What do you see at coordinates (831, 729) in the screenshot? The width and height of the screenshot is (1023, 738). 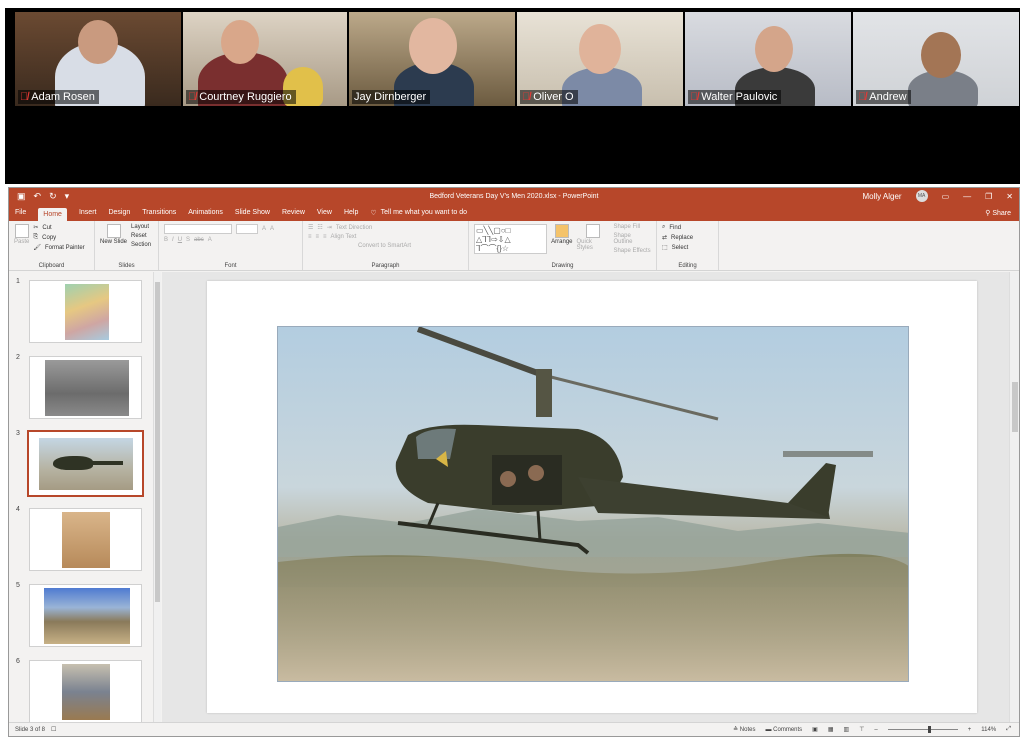 I see `slide-sorter-icon: ▦` at bounding box center [831, 729].